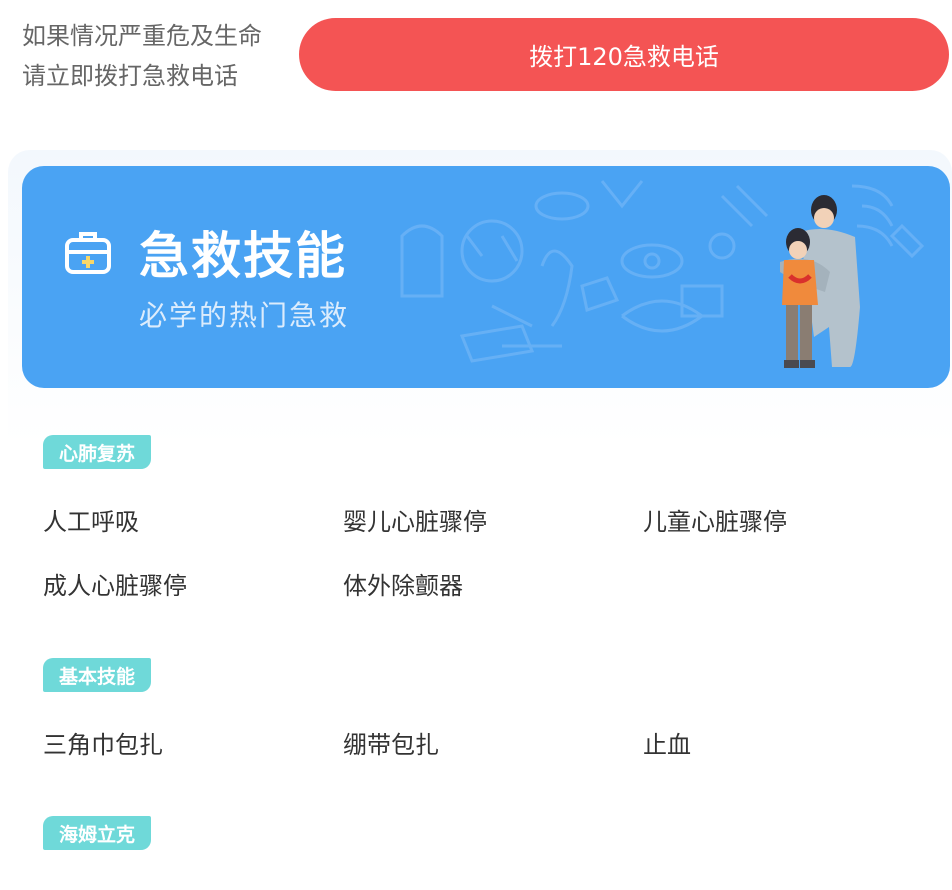 Image resolution: width=952 pixels, height=890 pixels. Describe the element at coordinates (88, 253) in the screenshot. I see `first-aid-kit-icon` at that location.